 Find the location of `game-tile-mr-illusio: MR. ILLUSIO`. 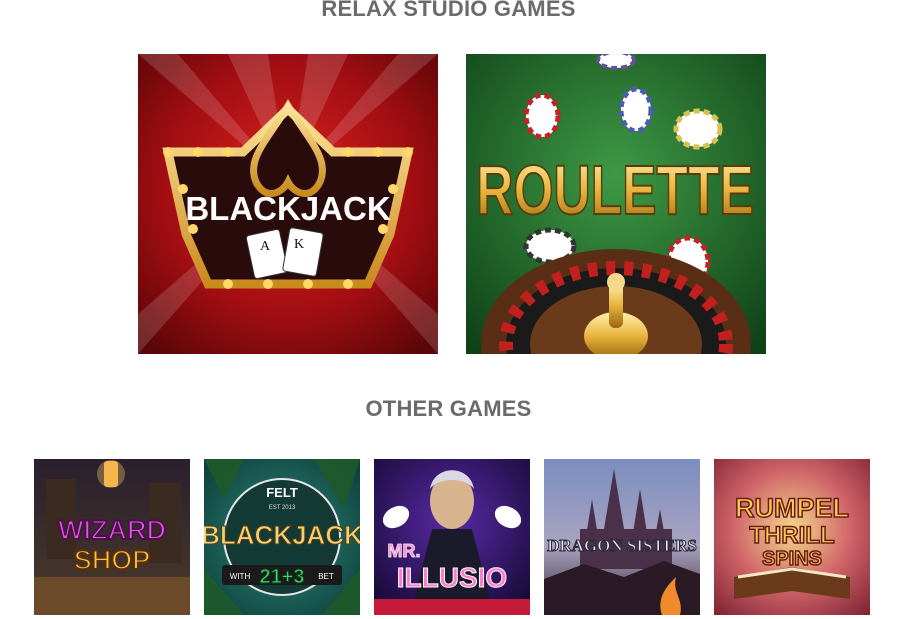

game-tile-mr-illusio: MR. ILLUSIO is located at coordinates (452, 537).